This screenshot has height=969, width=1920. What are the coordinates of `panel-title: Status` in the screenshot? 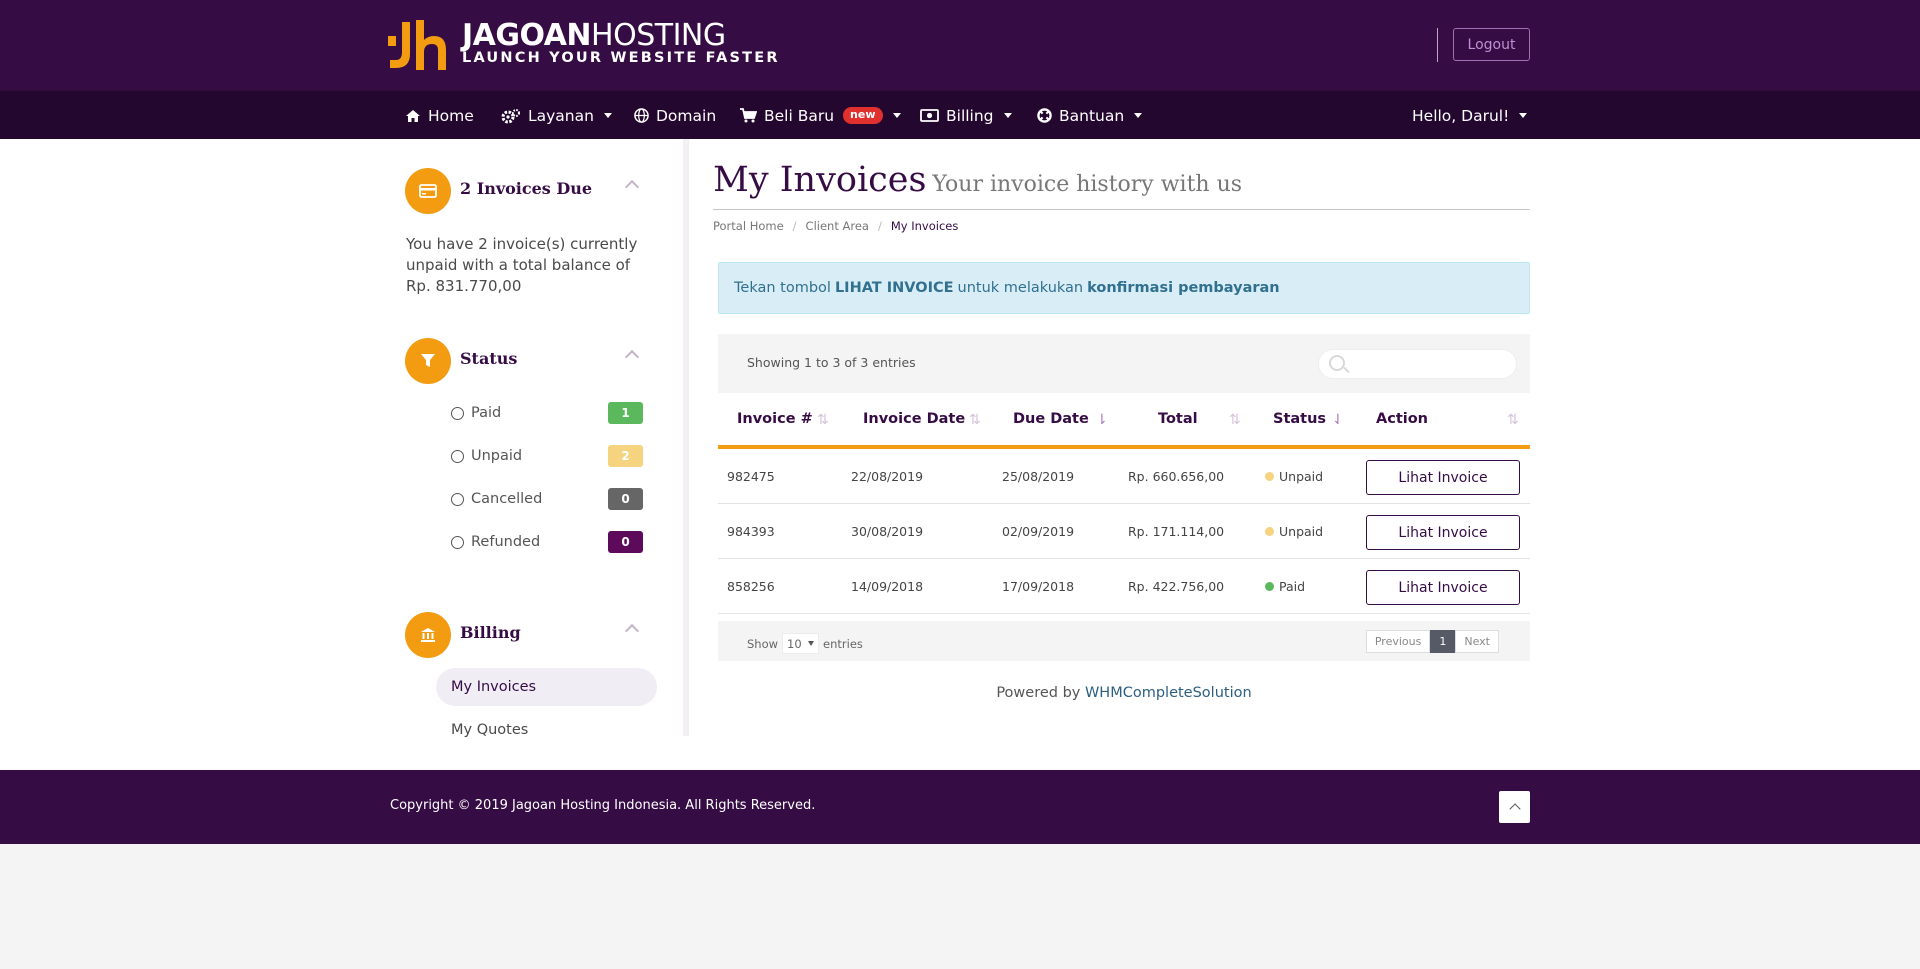 It's located at (489, 358).